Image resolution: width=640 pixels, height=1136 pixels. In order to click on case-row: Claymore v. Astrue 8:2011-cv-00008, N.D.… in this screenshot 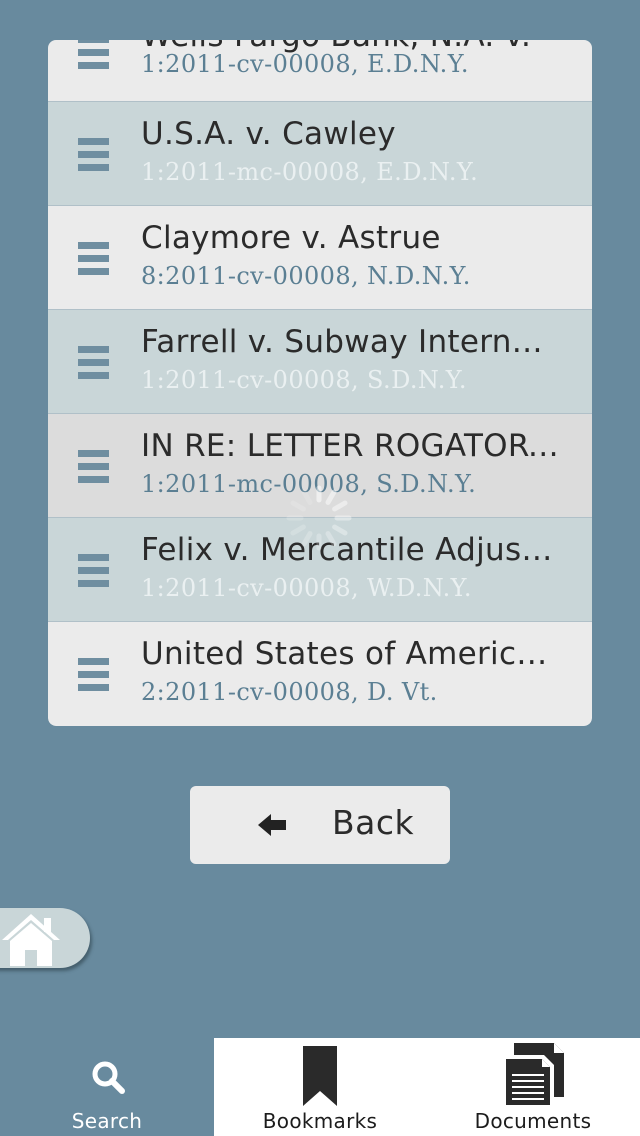, I will do `click(320, 258)`.